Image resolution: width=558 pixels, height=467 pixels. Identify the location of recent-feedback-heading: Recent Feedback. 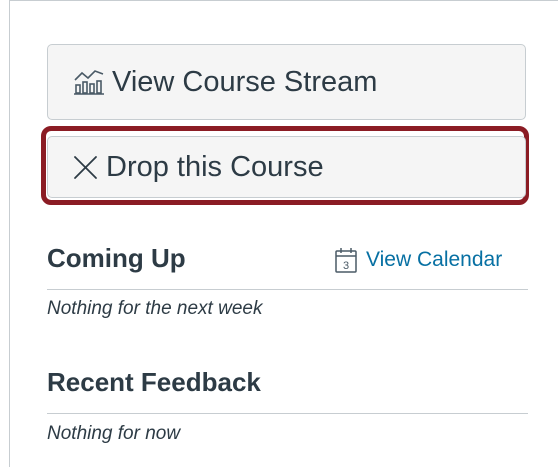
(154, 382).